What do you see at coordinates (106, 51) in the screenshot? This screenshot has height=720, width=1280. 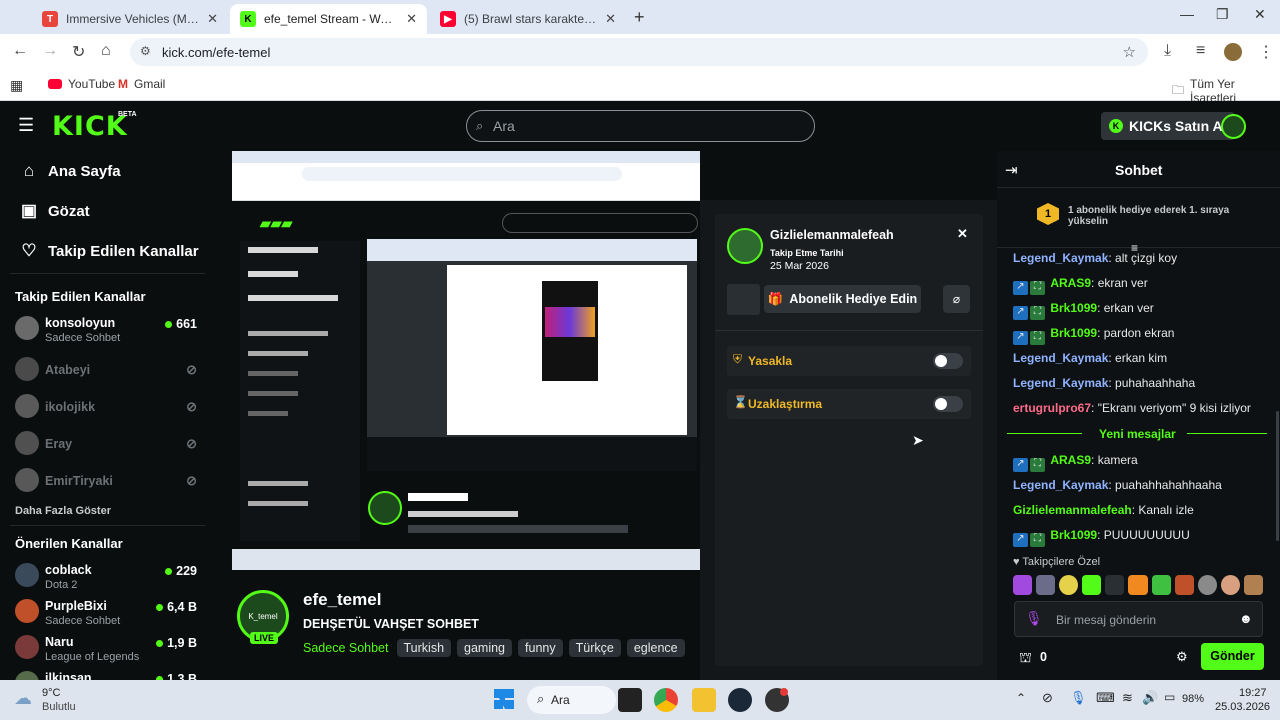 I see `home-icon: ⌂` at bounding box center [106, 51].